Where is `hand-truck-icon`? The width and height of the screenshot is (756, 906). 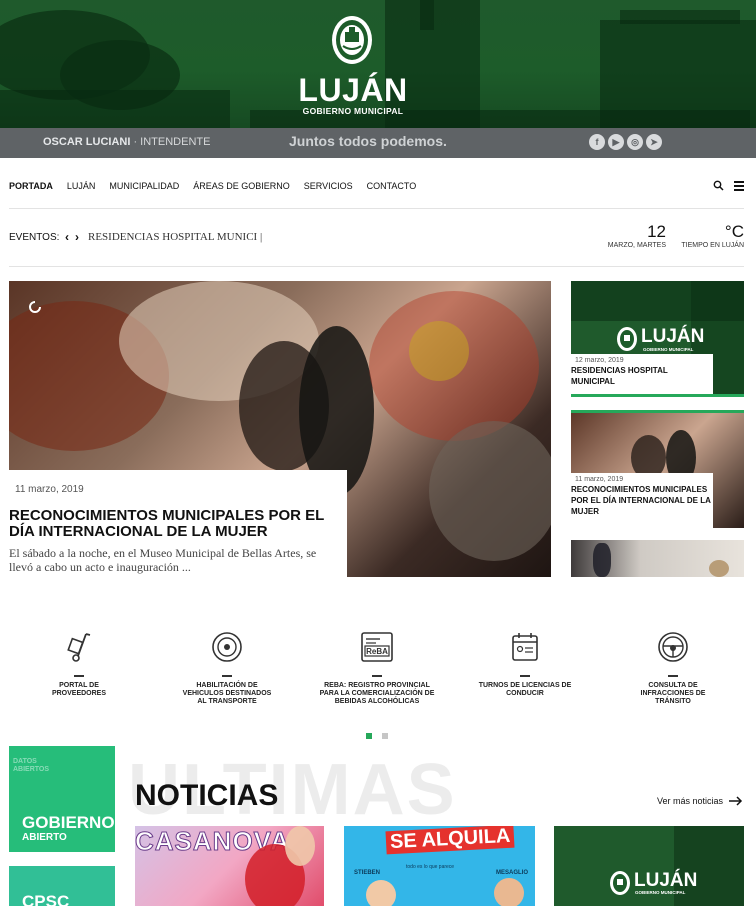 hand-truck-icon is located at coordinates (79, 647).